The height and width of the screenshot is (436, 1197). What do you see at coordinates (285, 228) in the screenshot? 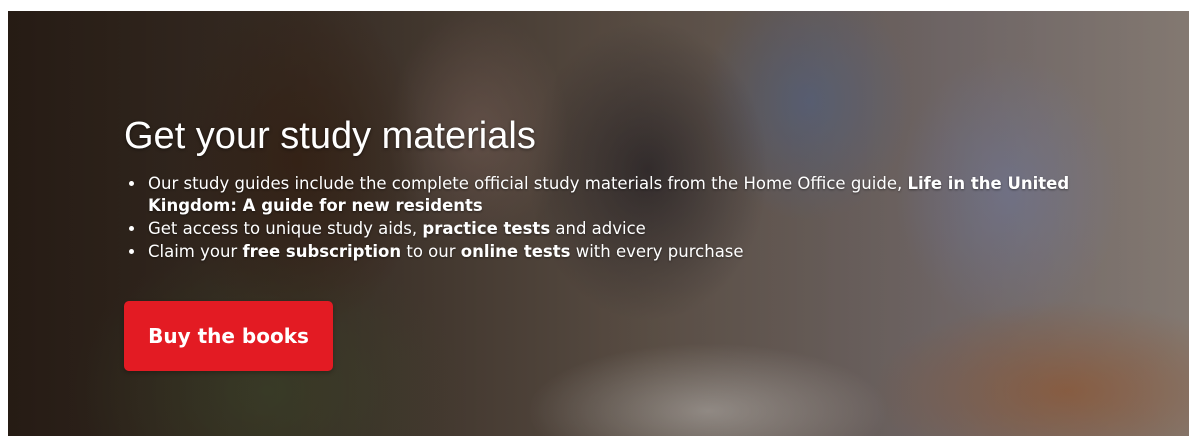
I see `bullet-text: Get access to unique study aids,` at bounding box center [285, 228].